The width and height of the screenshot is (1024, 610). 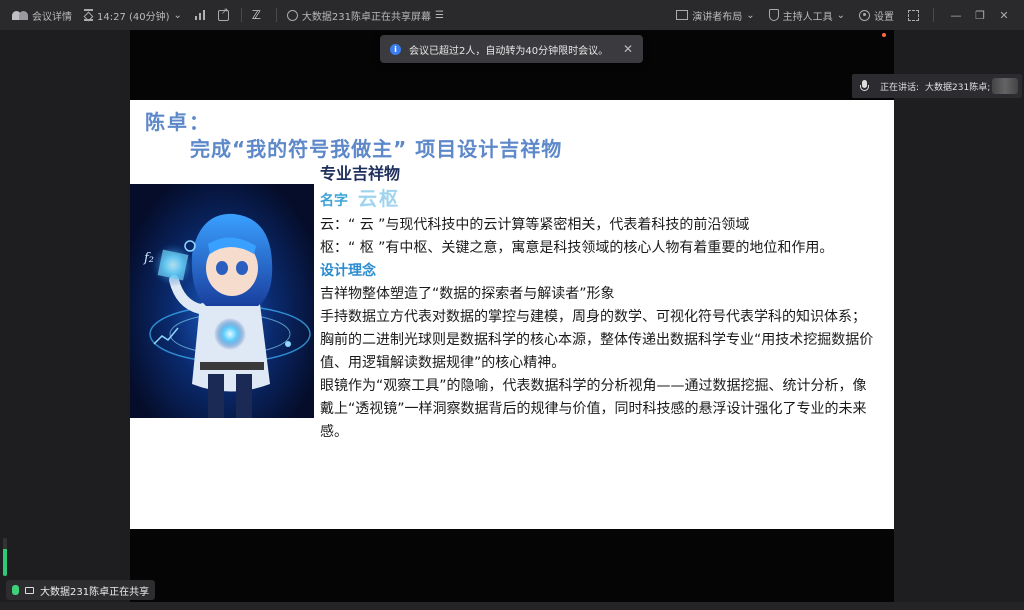 What do you see at coordinates (682, 15) in the screenshot?
I see `layout-icon` at bounding box center [682, 15].